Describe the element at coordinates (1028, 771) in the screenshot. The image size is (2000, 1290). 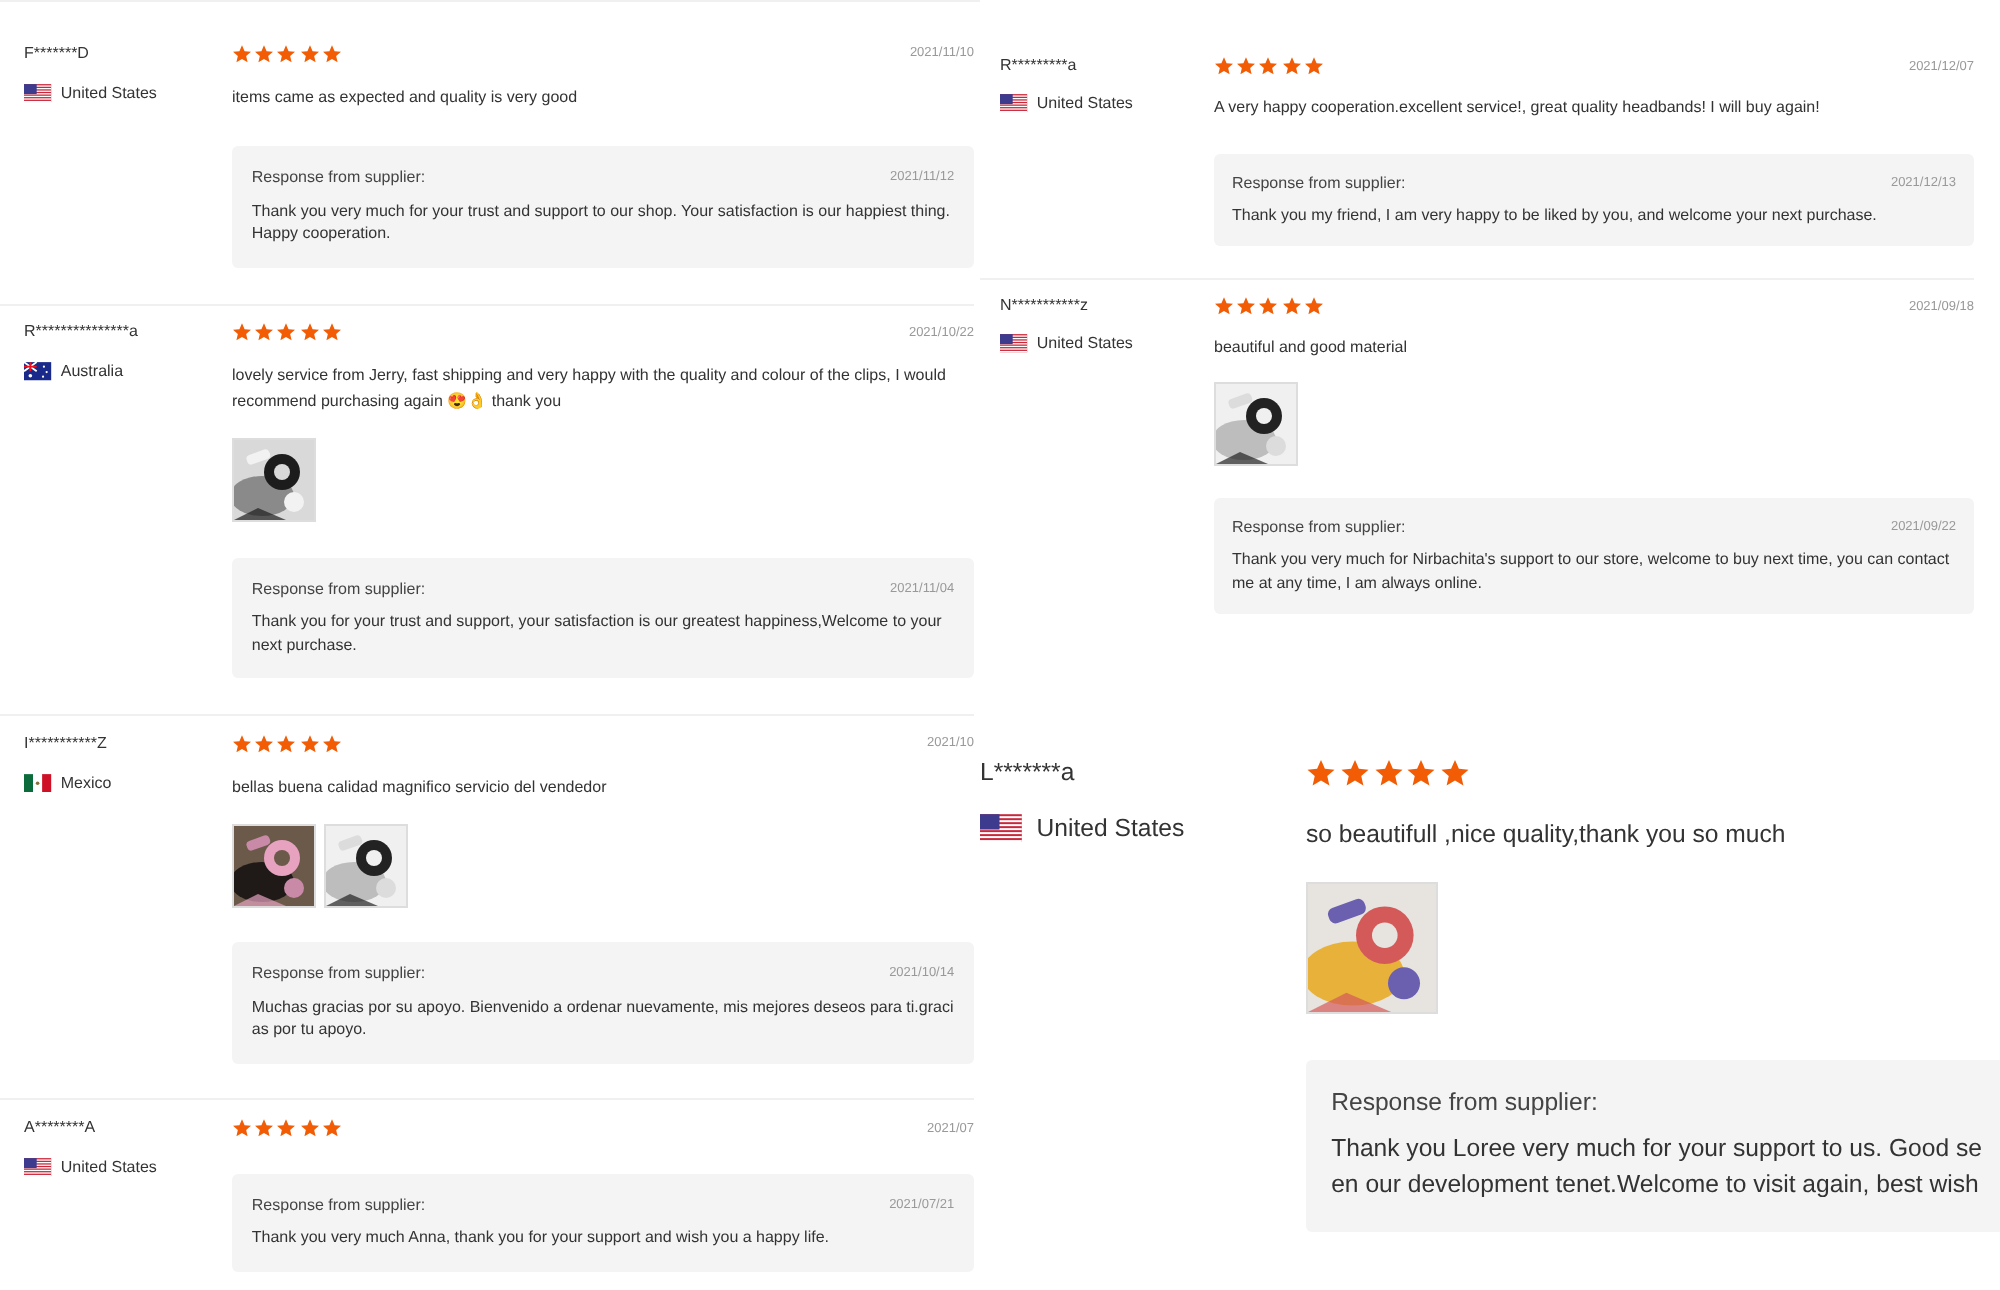
I see `reviewer-name: L*******a` at that location.